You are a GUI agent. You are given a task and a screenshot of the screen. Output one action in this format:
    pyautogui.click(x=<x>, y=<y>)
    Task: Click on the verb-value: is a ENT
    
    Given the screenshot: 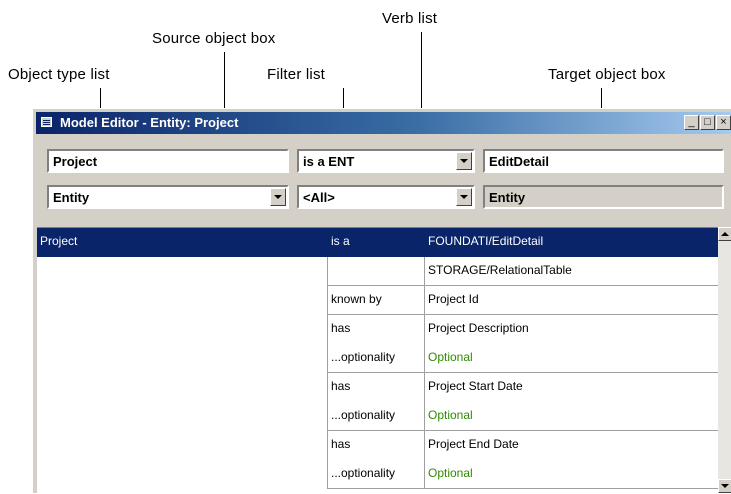 What is the action you would take?
    pyautogui.click(x=329, y=161)
    